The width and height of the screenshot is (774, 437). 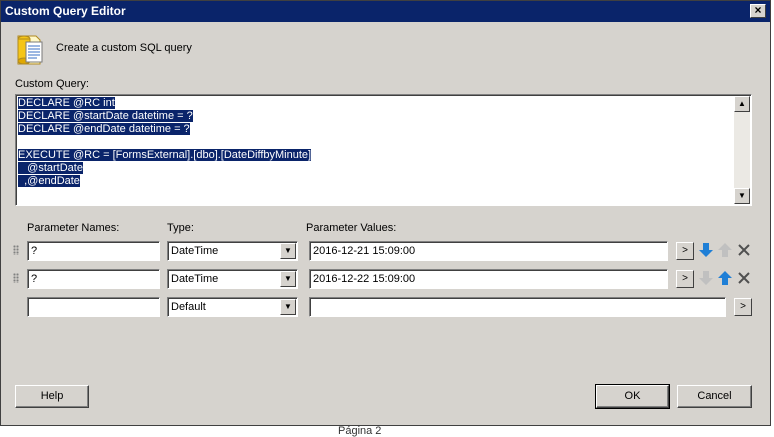 I want to click on scroll-down-arrow-icon: ▼, so click(x=742, y=196).